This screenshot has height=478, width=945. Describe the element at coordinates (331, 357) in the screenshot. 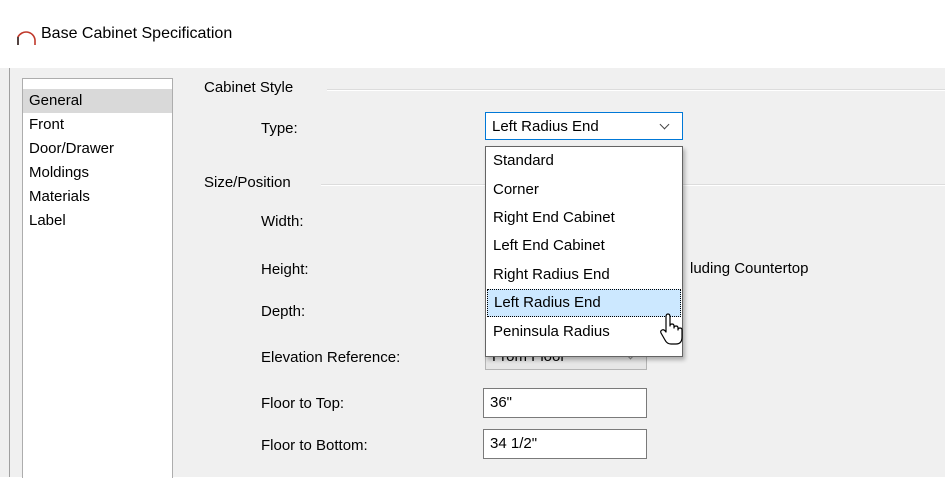

I see `elevation-reference-label: Elevation Reference:` at that location.